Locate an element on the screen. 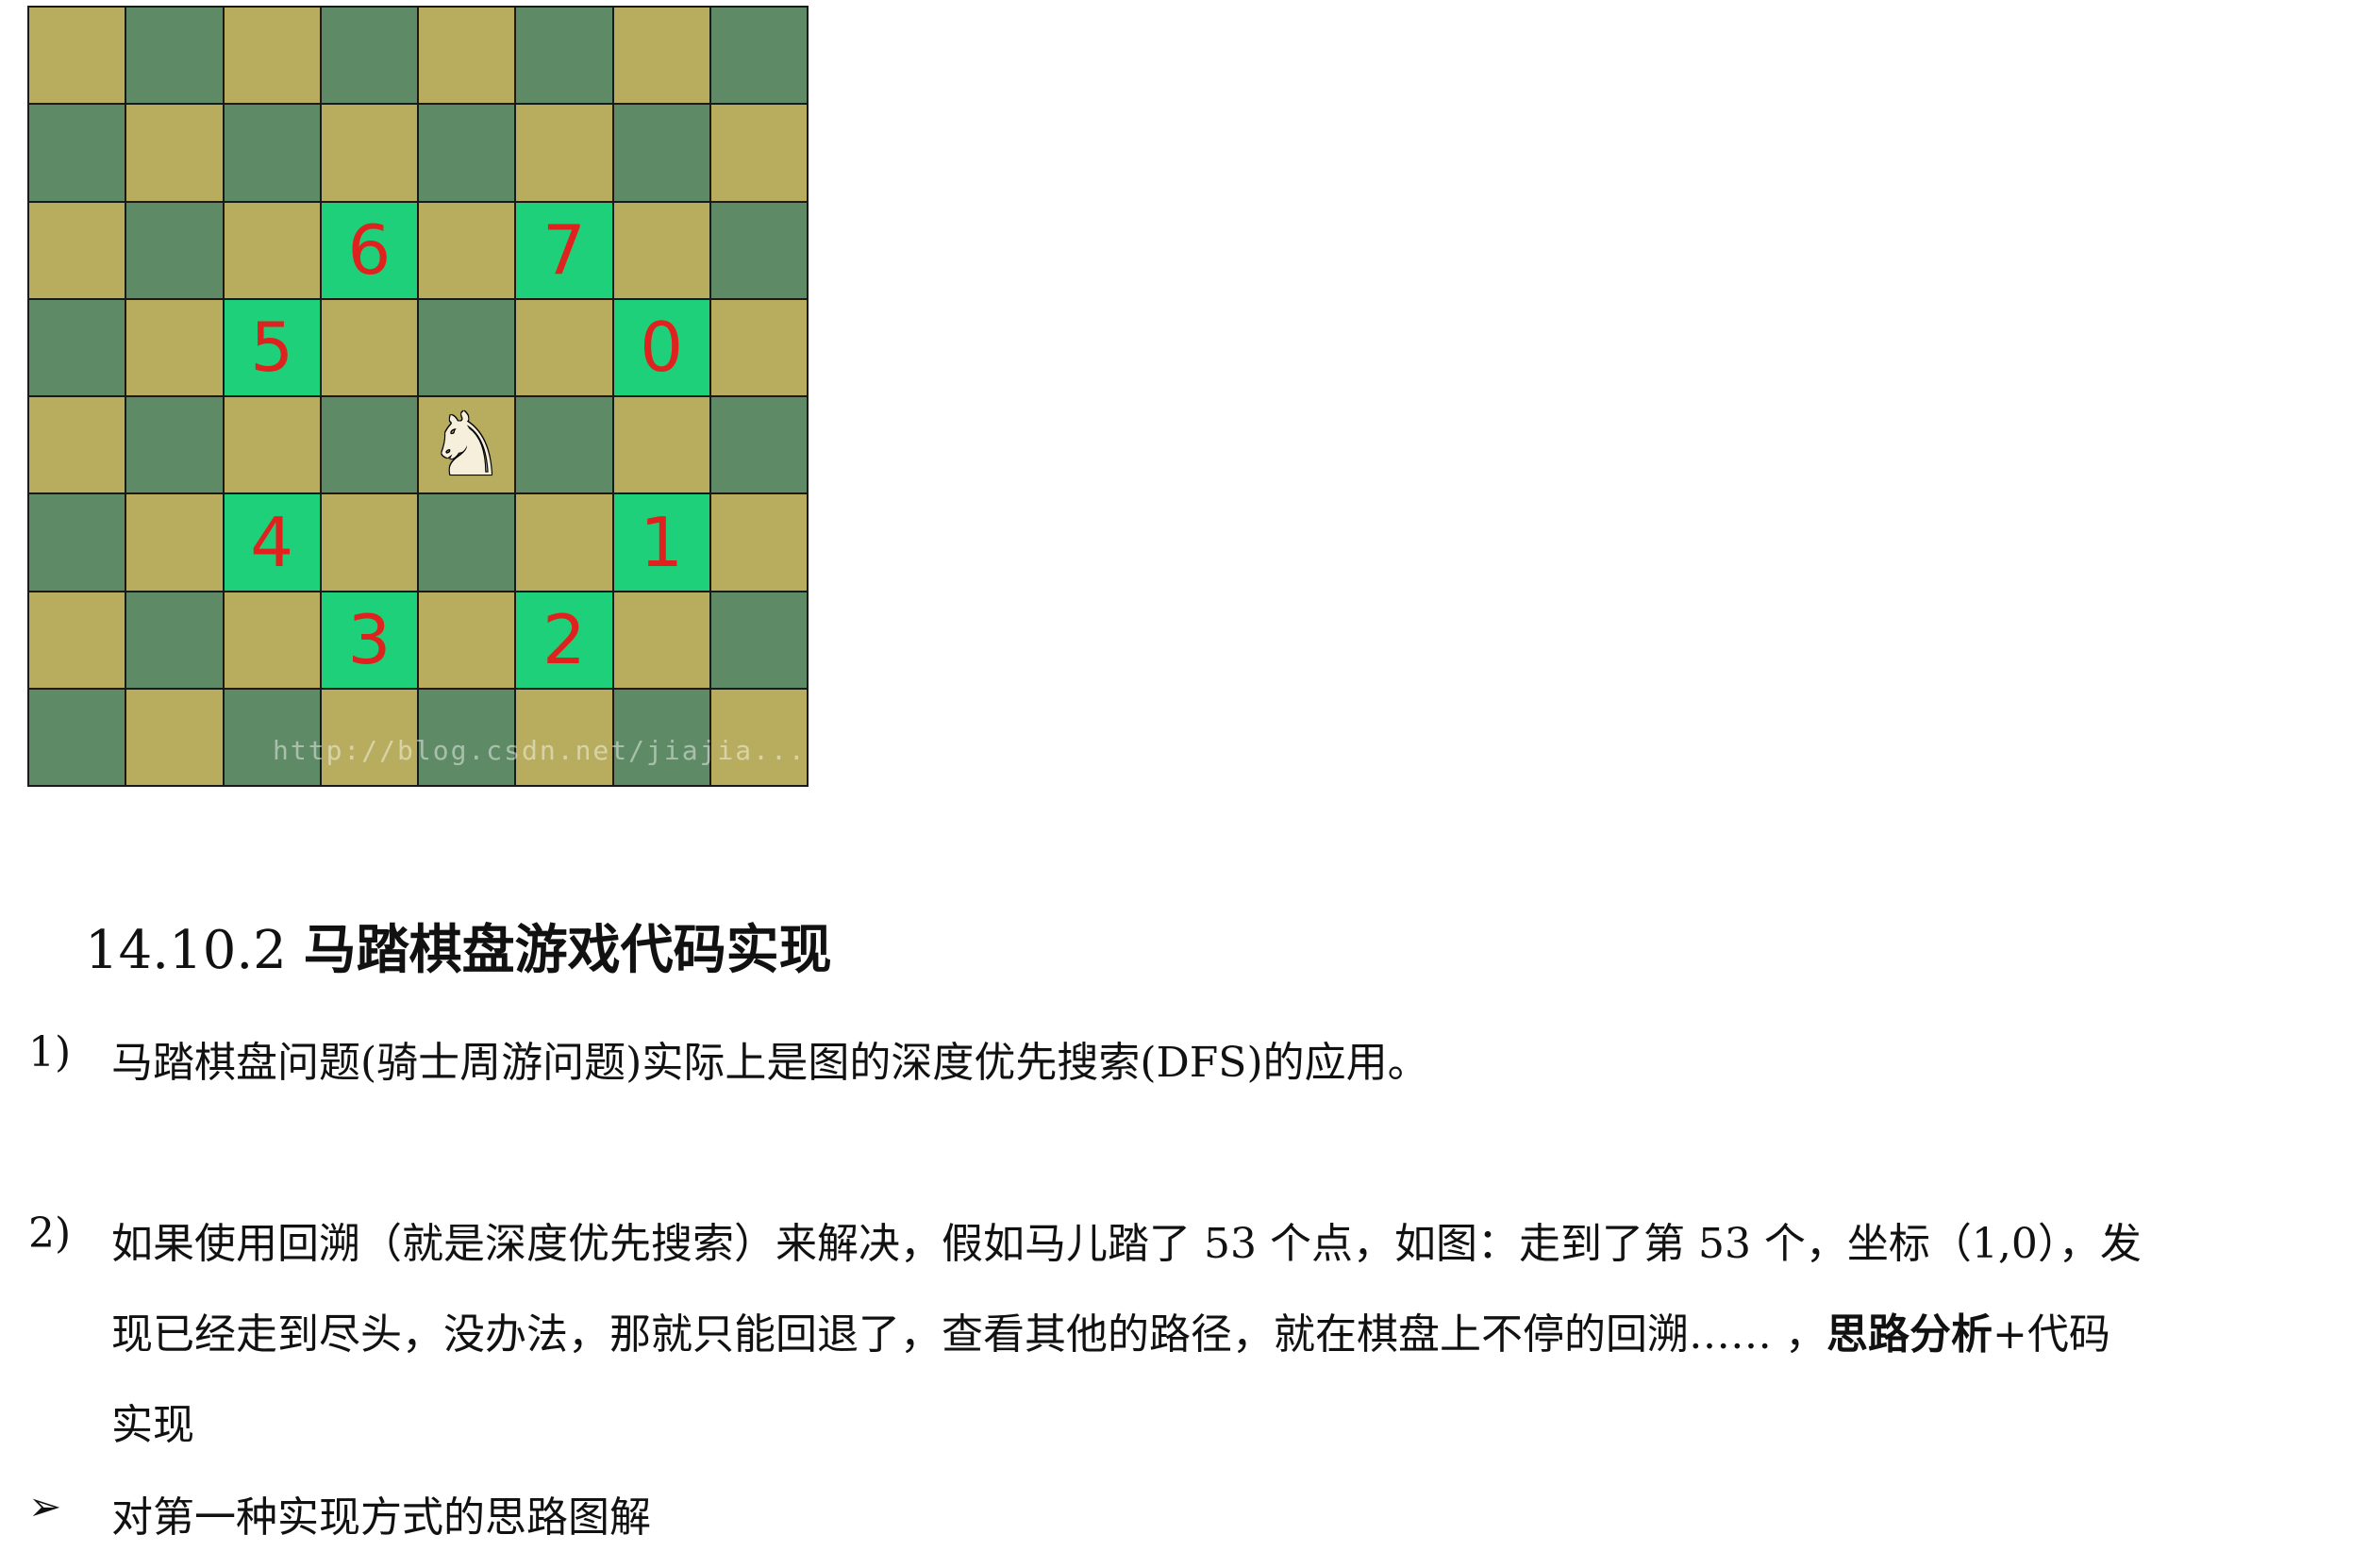 The height and width of the screenshot is (1568, 2368). section-heading: 14.10.2 马踏棋盘游戏代码实现 is located at coordinates (459, 946).